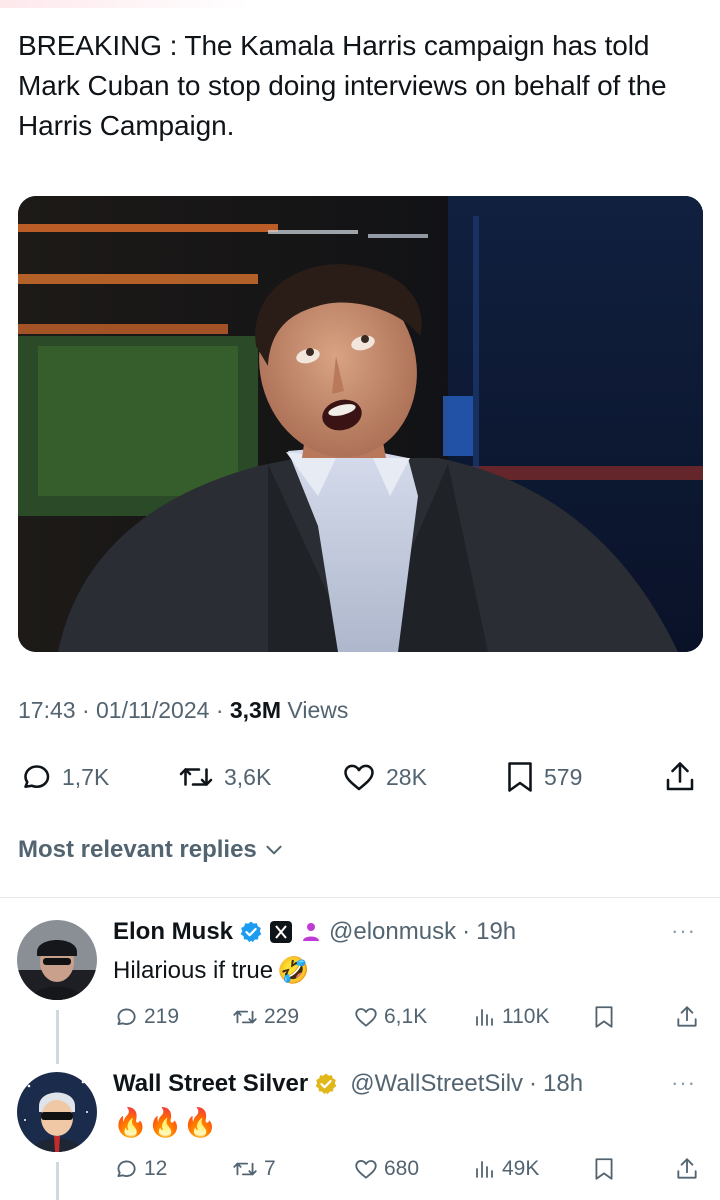 This screenshot has height=1200, width=720. I want to click on reply-header: Wall Street Silver @WallStreetSilv · 18h, so click(348, 1084).